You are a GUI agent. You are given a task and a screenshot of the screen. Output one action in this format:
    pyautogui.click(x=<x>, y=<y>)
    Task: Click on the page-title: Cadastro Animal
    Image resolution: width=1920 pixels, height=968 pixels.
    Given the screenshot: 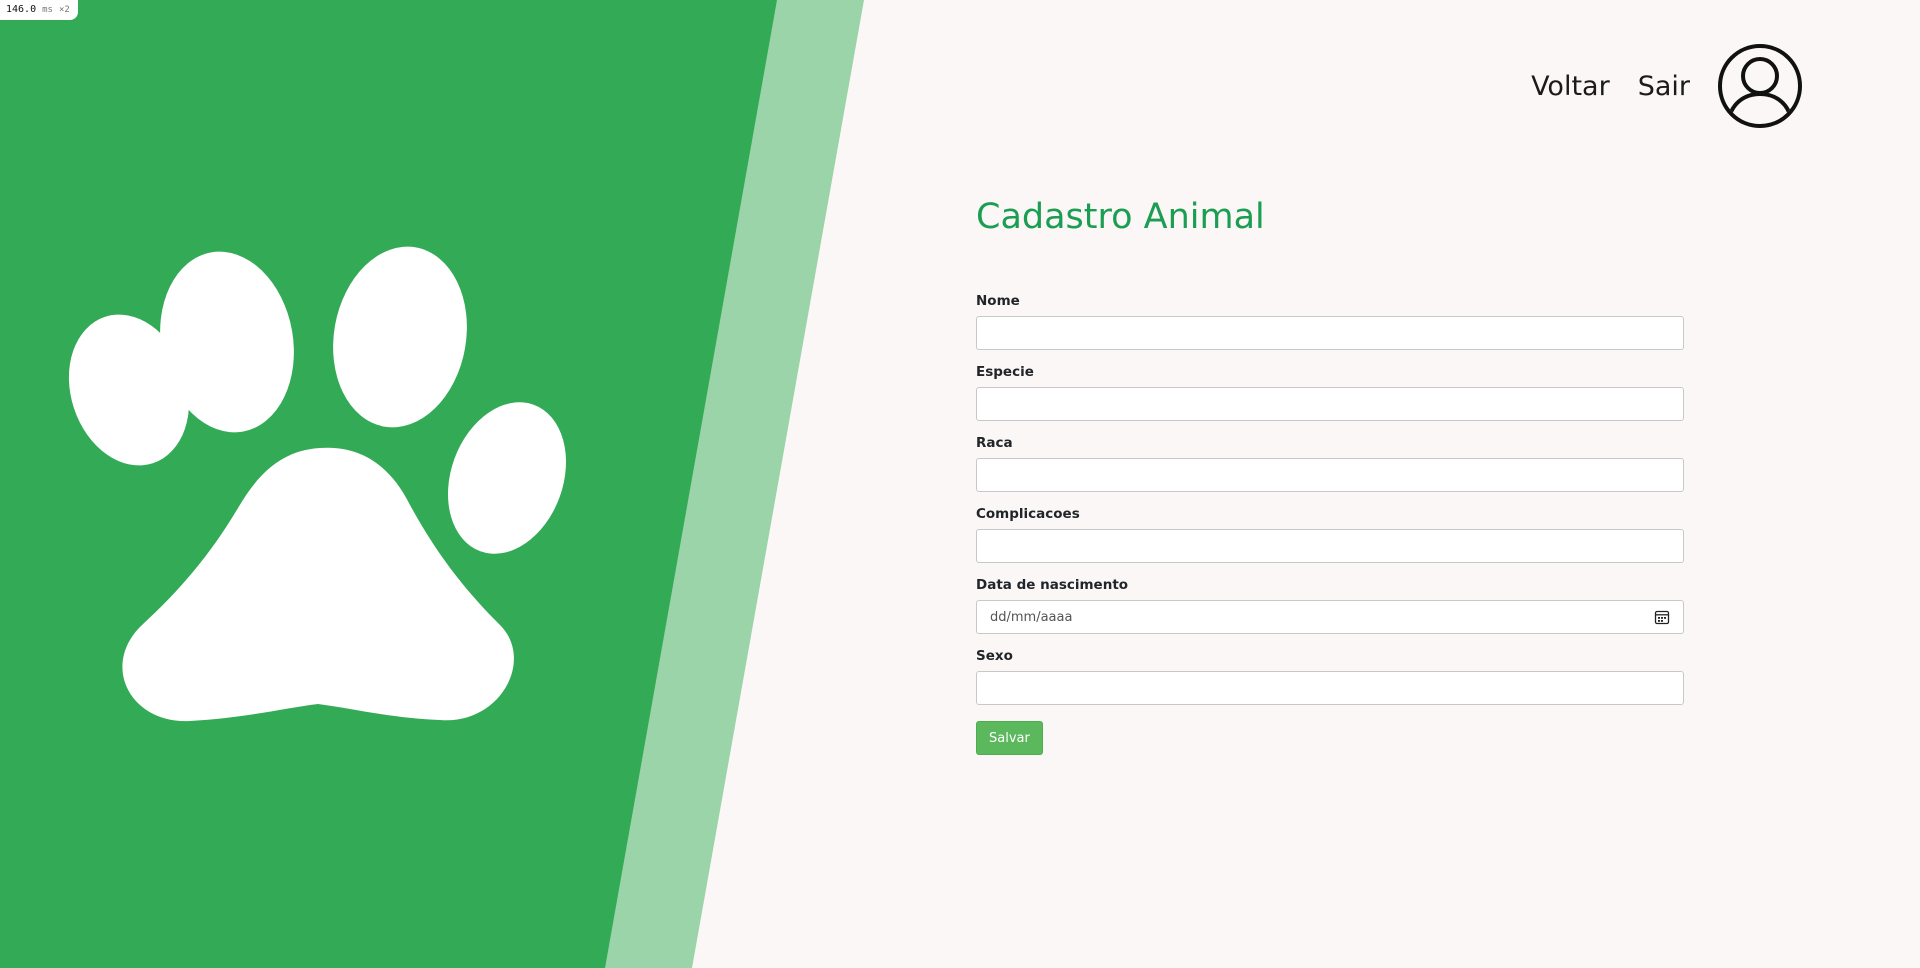 What is the action you would take?
    pyautogui.click(x=1120, y=217)
    